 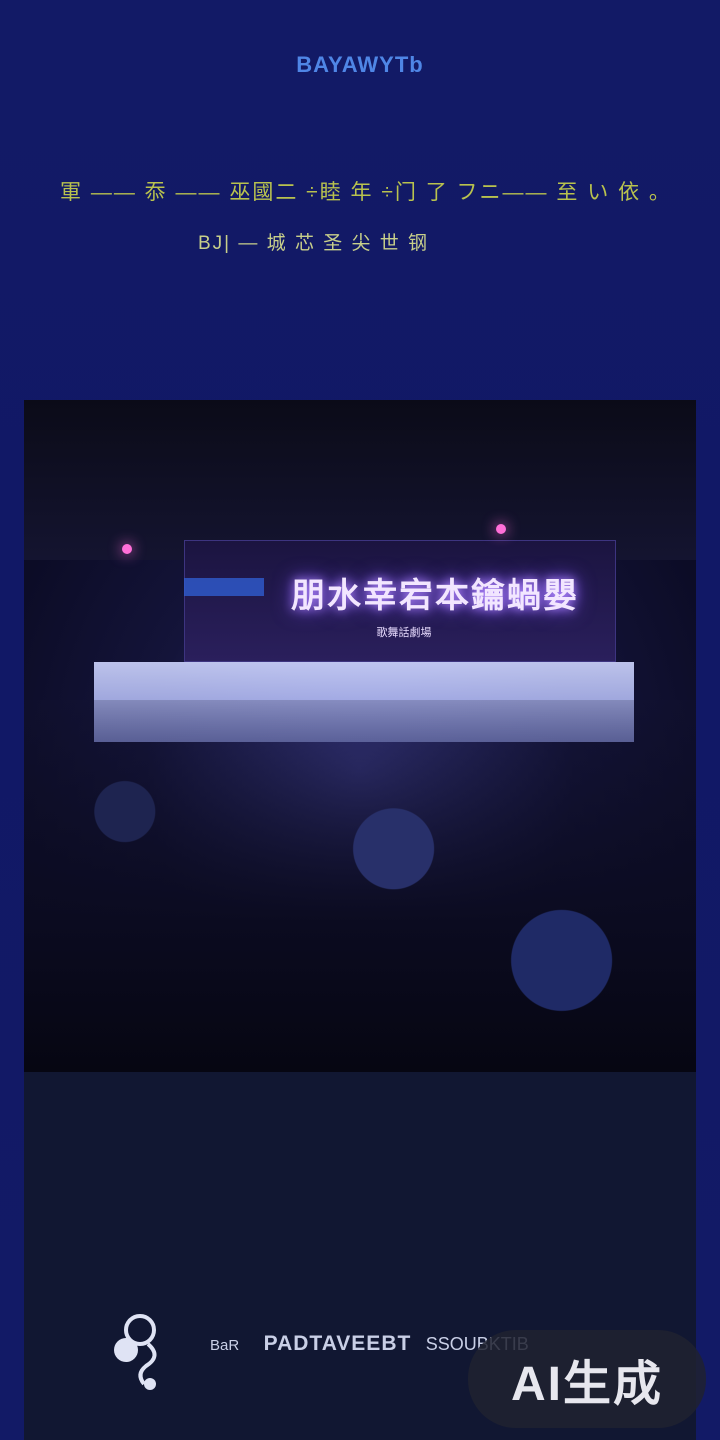 What do you see at coordinates (314, 243) in the screenshot?
I see `subline-text: BJ| — 城 芯 圣 尖 世 钢` at bounding box center [314, 243].